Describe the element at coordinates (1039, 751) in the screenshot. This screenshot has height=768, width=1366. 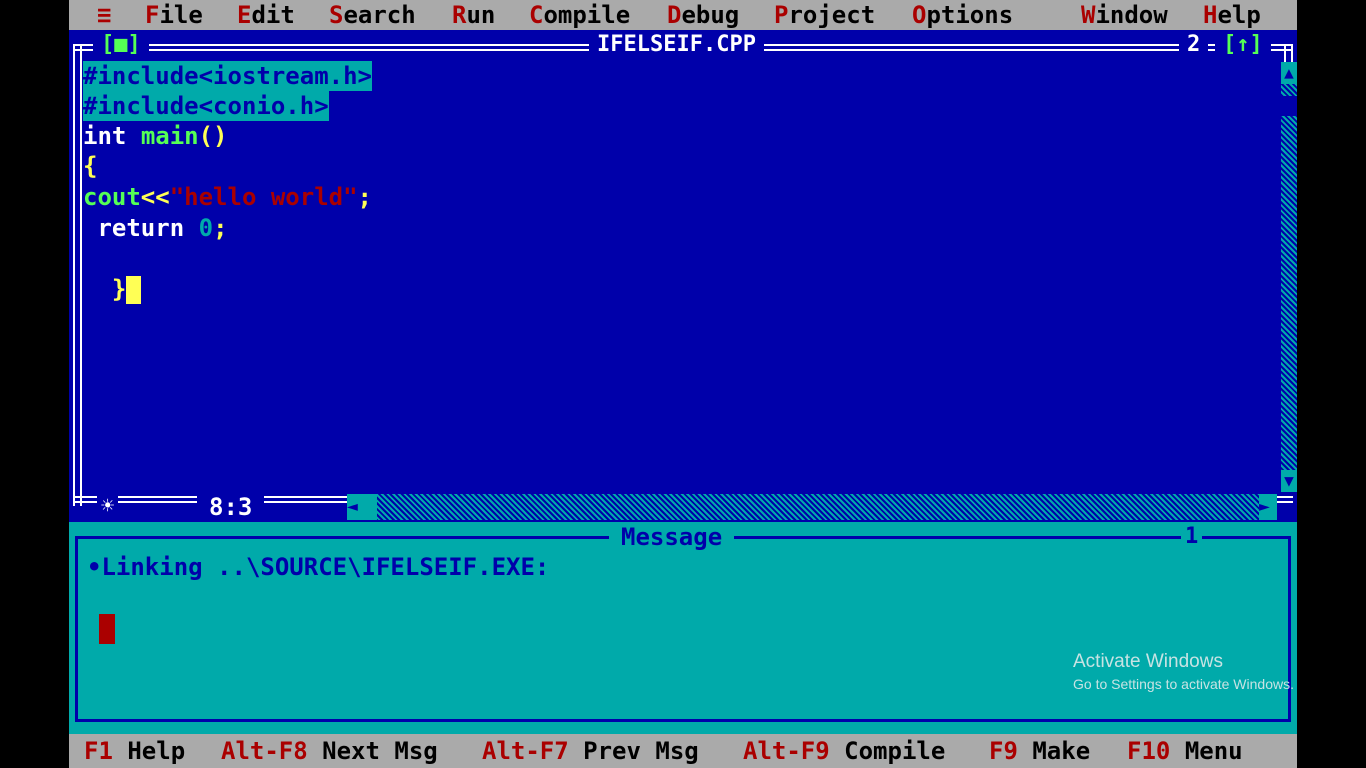
I see `hint-make: F9 Make` at that location.